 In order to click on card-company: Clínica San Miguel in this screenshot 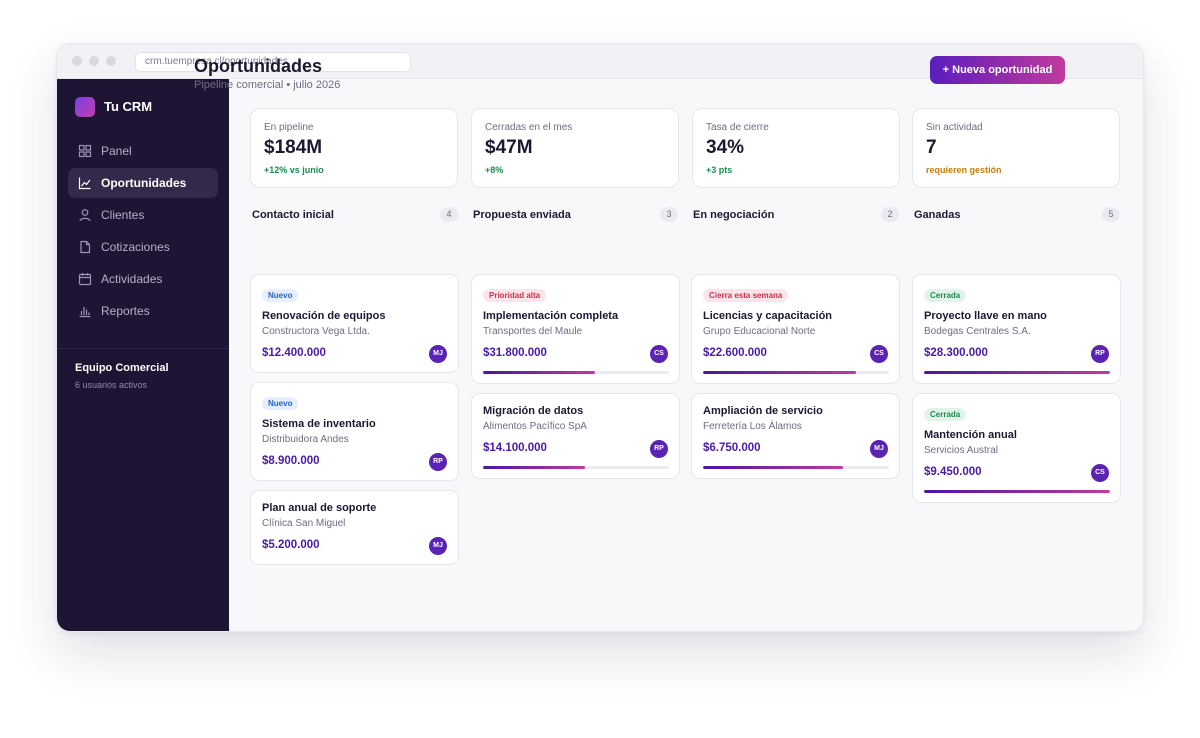, I will do `click(304, 523)`.